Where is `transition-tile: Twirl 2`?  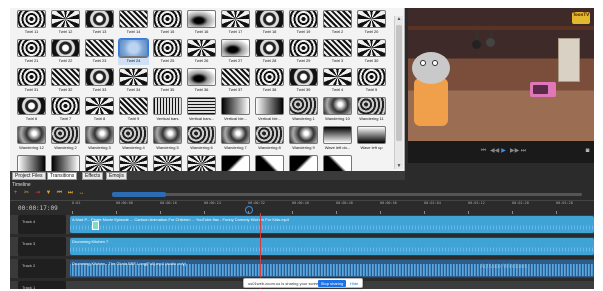 transition-tile: Twirl 2 is located at coordinates (337, 23).